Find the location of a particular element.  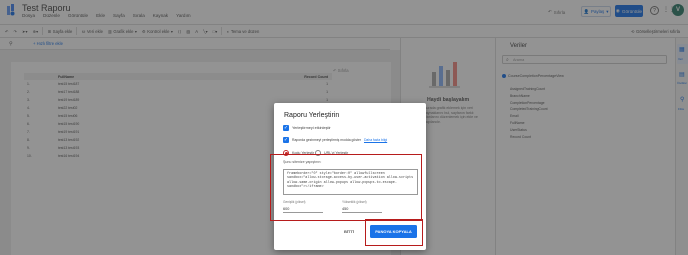

dialog-title: Raporu Yerleştirin is located at coordinates (312, 115).